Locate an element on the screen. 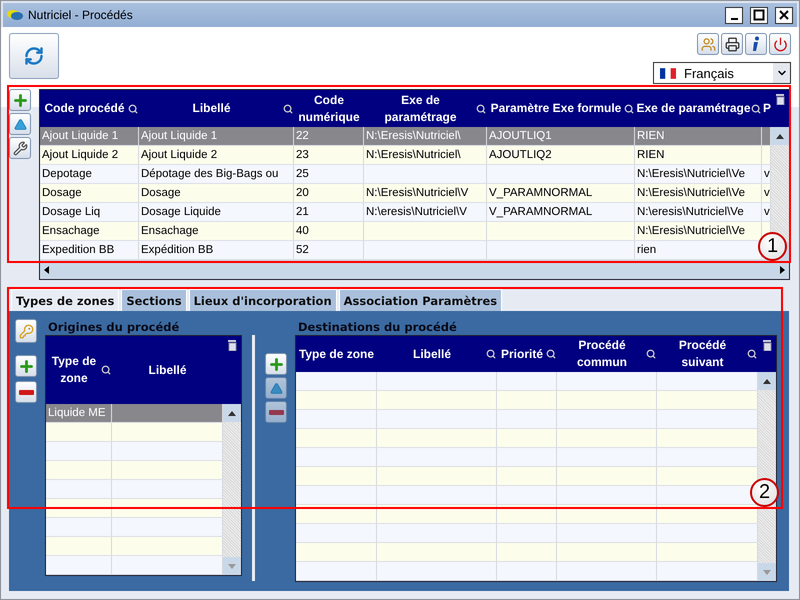 This screenshot has width=800, height=600. info-icon is located at coordinates (756, 44).